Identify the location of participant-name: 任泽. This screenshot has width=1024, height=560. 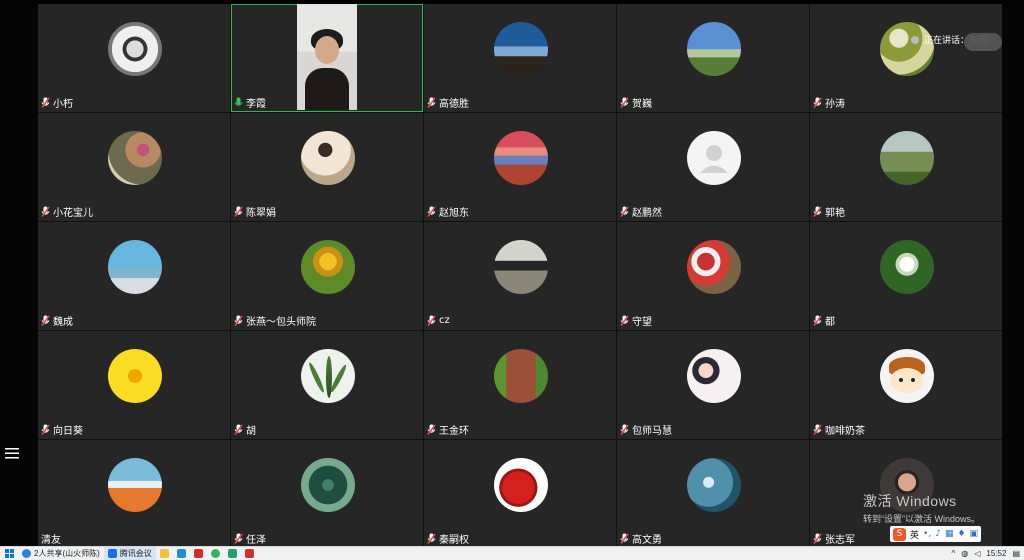
(256, 538).